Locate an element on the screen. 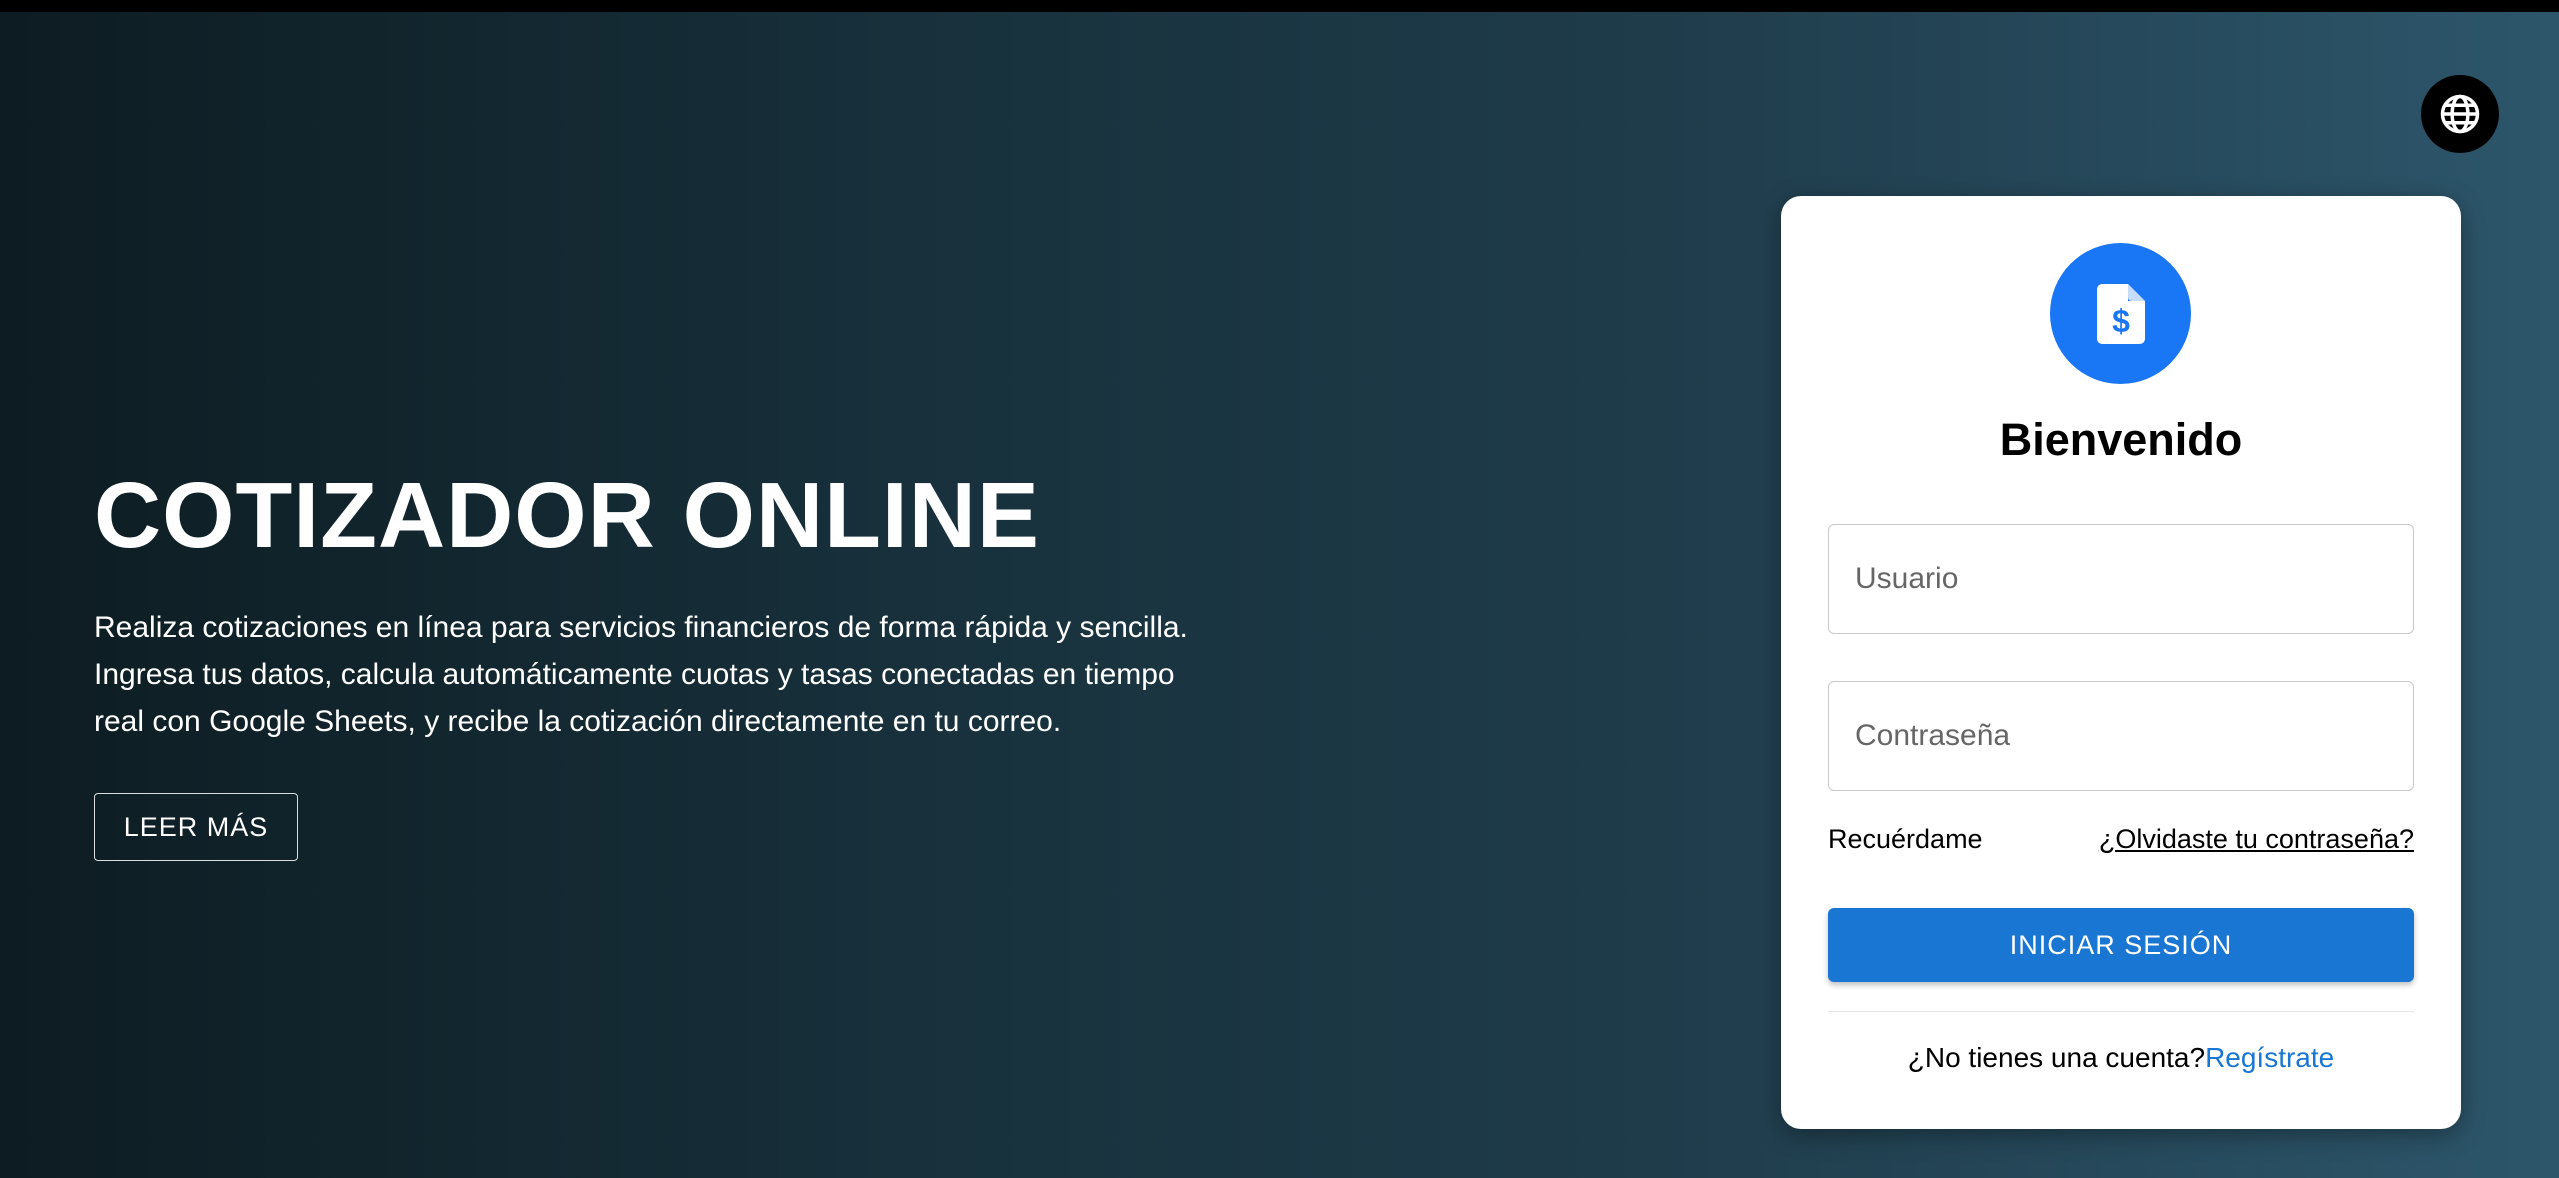 This screenshot has height=1178, width=2559. login-button: INICIAR SESIÓN is located at coordinates (2121, 945).